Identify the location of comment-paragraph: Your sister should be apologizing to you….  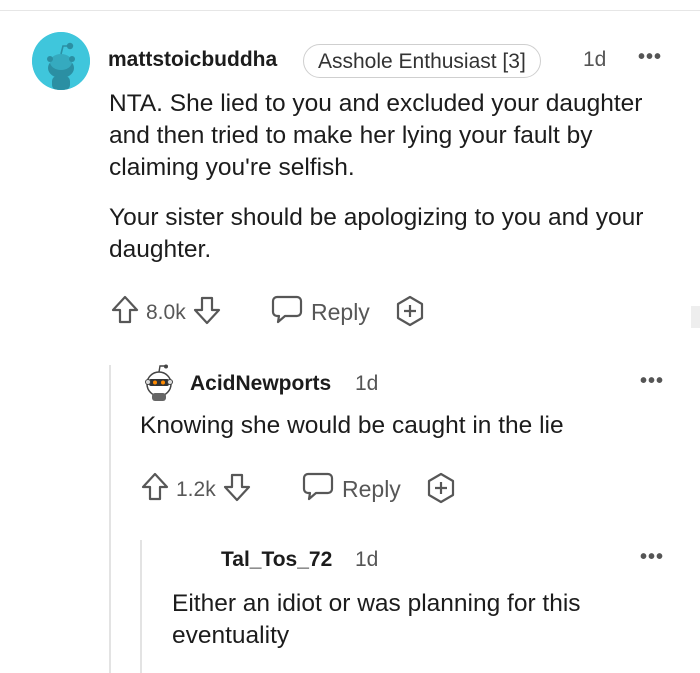
(376, 233).